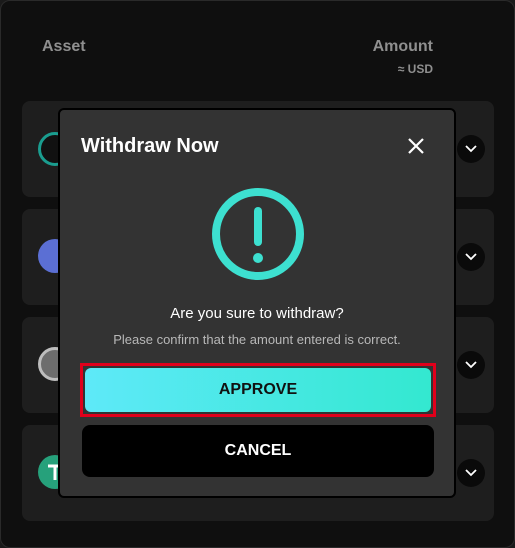 This screenshot has width=515, height=548. Describe the element at coordinates (258, 451) in the screenshot. I see `cancel-button: CANCEL` at that location.